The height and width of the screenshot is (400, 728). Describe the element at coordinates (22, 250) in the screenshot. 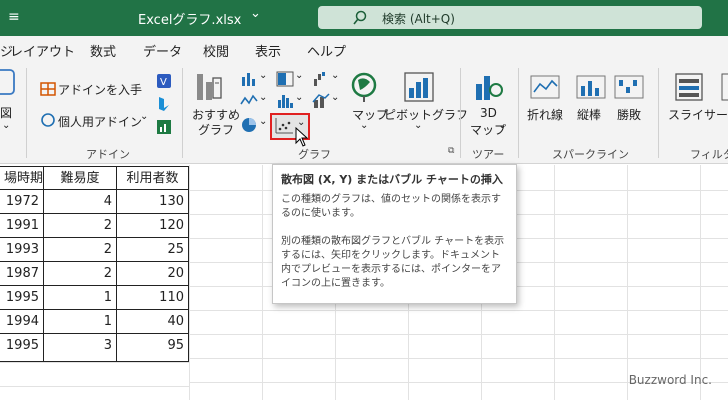

I see `table-cell: 1993` at that location.